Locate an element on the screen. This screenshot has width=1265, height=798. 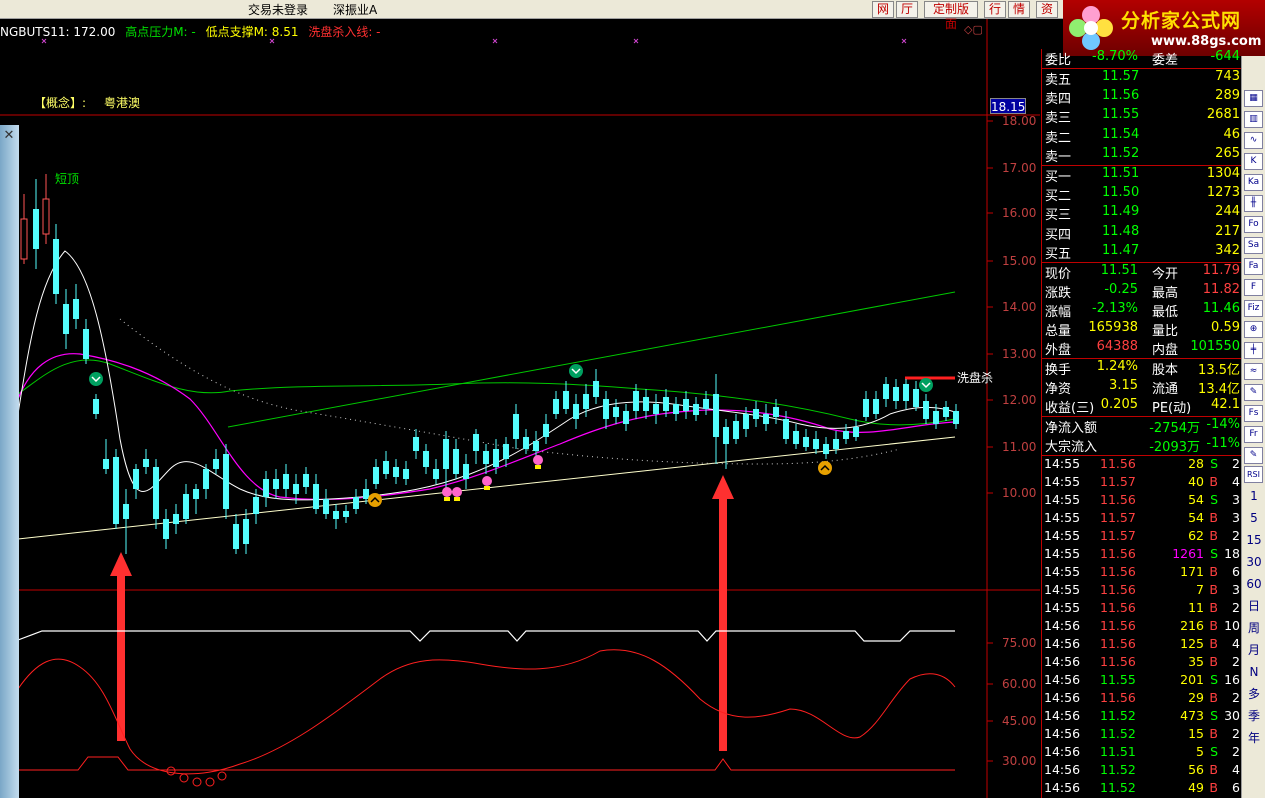
flow-label: 大宗流入 is located at coordinates (1071, 447).